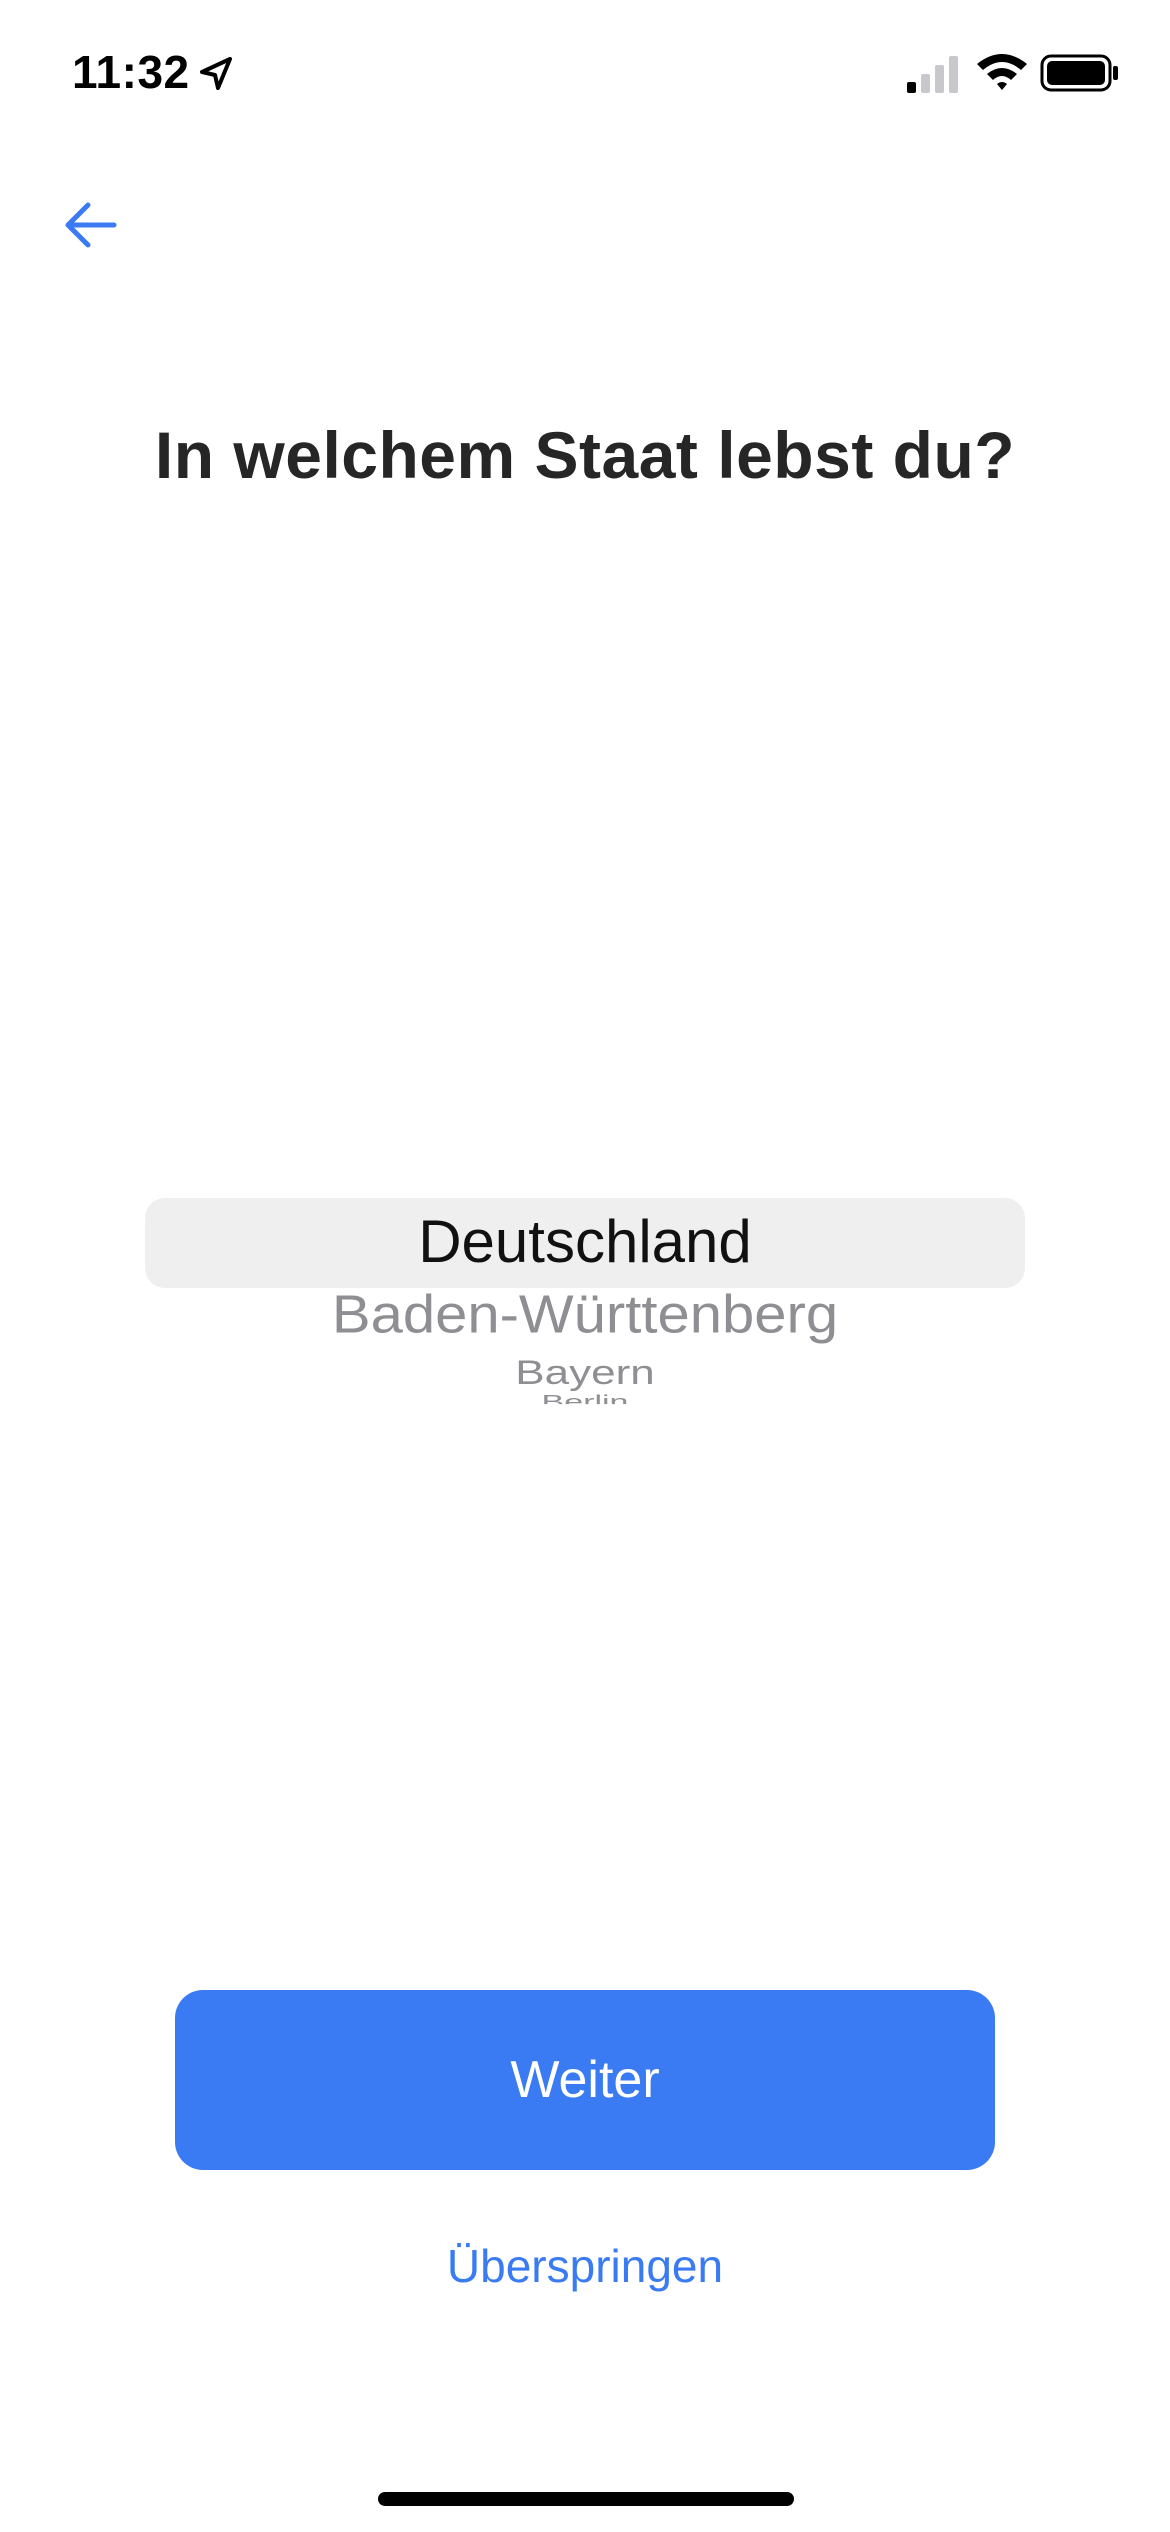 The height and width of the screenshot is (2532, 1170). I want to click on back-button, so click(90, 225).